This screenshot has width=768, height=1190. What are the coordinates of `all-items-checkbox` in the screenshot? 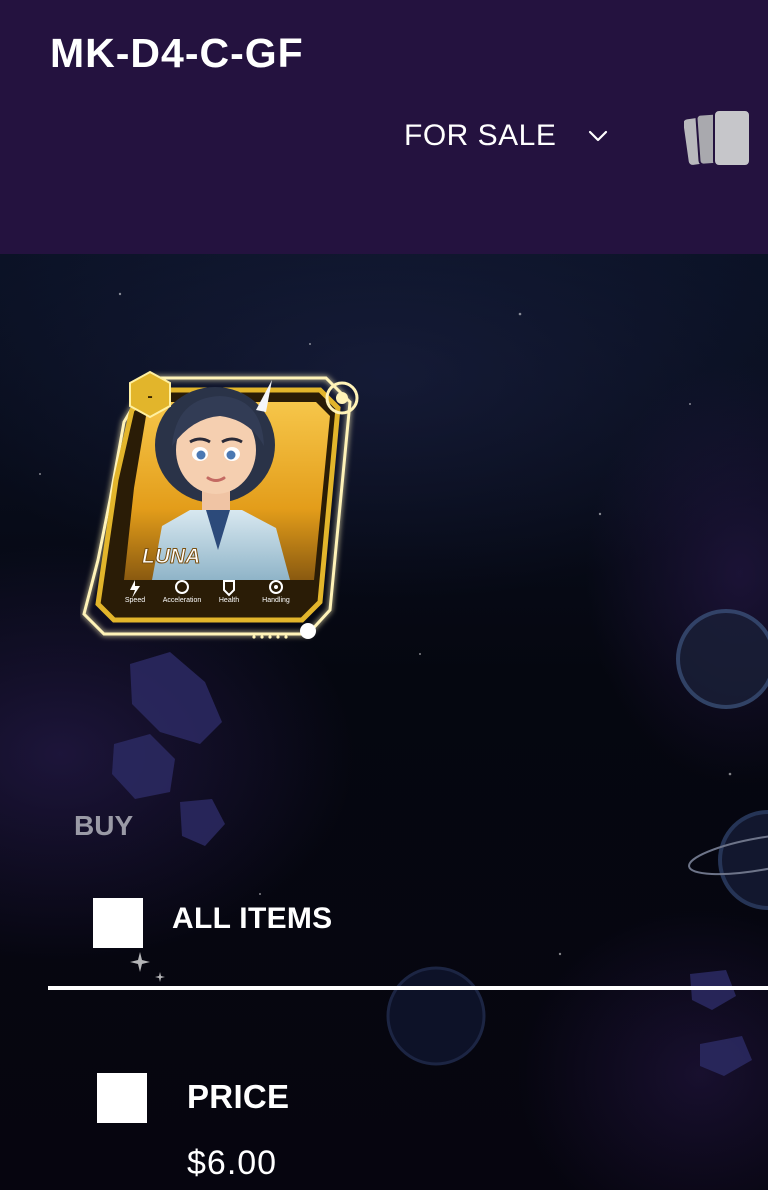 It's located at (118, 923).